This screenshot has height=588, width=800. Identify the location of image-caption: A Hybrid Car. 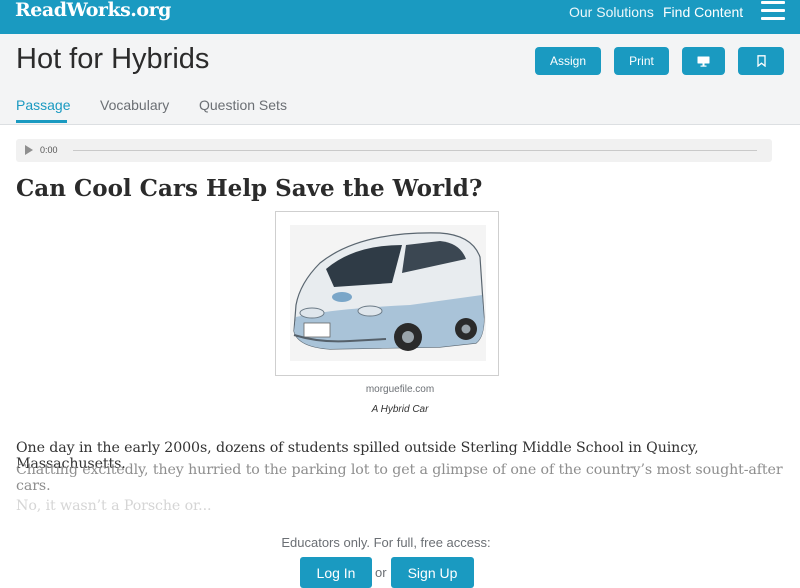
(400, 409).